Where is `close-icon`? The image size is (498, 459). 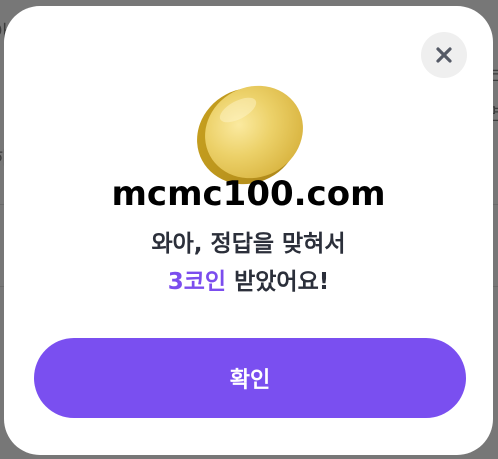
close-icon is located at coordinates (444, 55).